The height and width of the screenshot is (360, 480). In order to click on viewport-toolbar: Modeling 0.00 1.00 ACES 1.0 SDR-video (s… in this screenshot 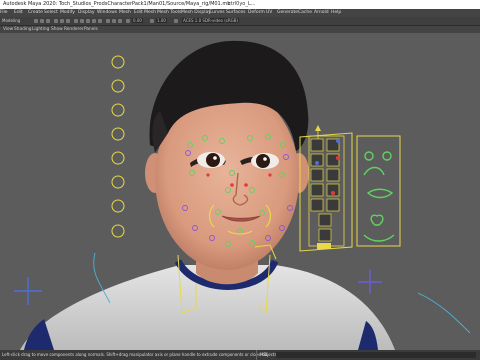, I will do `click(240, 21)`.